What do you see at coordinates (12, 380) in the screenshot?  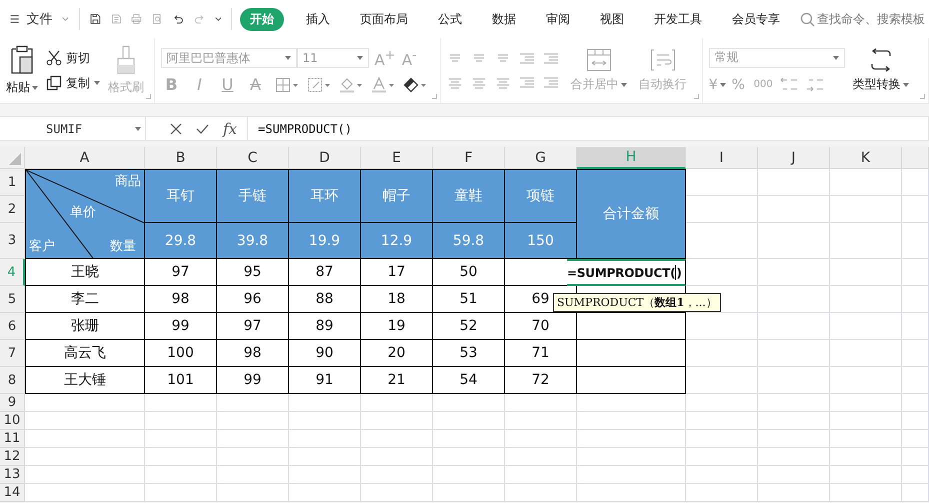 I see `row-header: 8` at bounding box center [12, 380].